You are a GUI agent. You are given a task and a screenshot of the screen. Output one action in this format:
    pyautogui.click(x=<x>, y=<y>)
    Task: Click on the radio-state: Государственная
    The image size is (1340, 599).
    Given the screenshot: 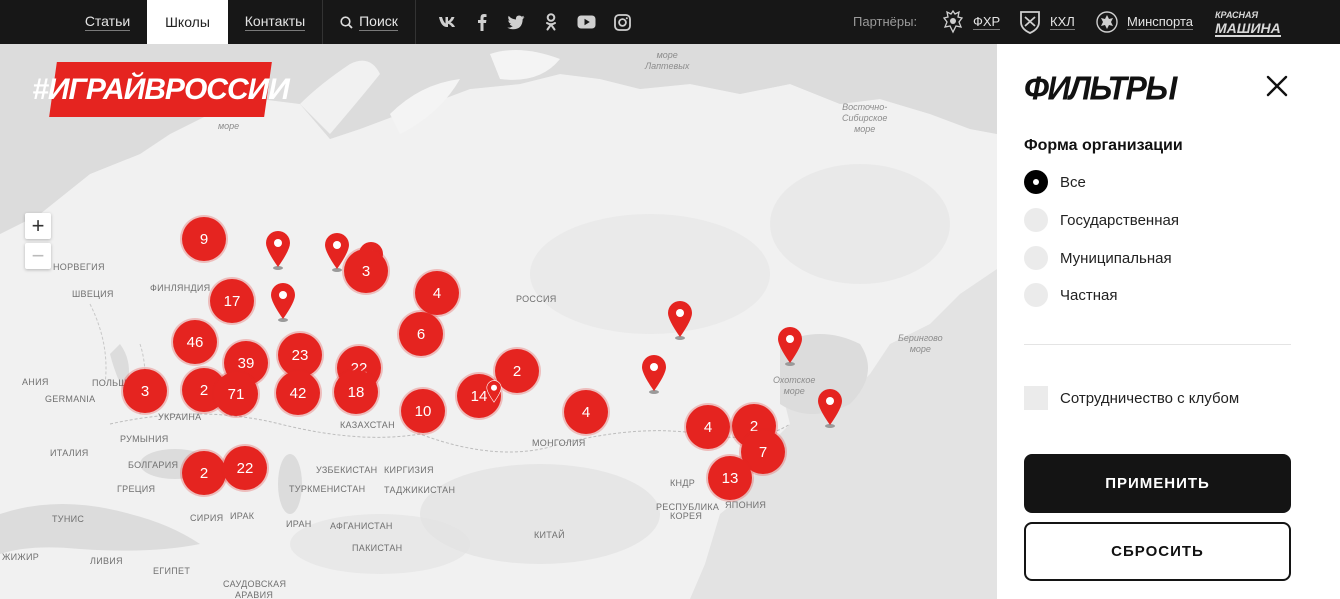 What is the action you would take?
    pyautogui.click(x=1101, y=220)
    